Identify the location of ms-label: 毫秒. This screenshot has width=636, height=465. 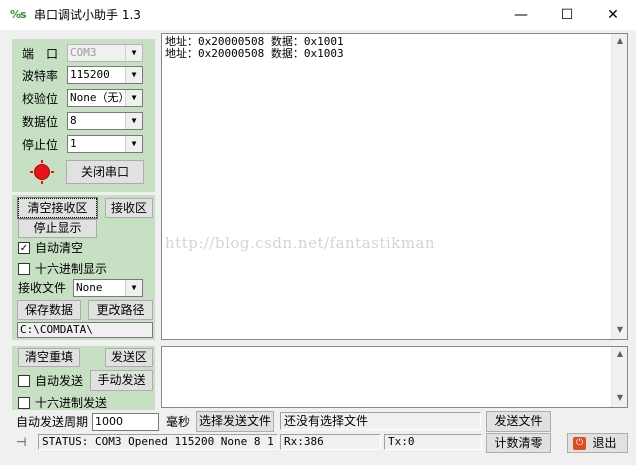
(178, 422).